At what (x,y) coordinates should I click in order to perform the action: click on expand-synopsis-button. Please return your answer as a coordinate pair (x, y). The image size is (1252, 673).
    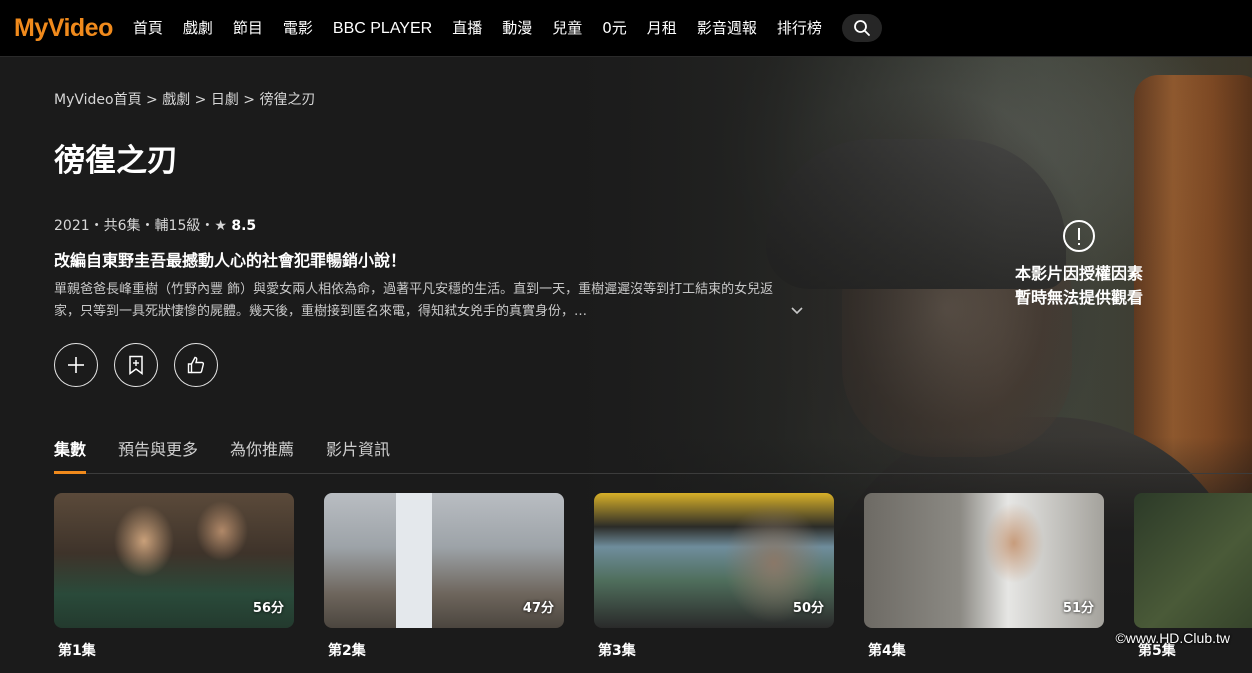
    Looking at the image, I should click on (797, 312).